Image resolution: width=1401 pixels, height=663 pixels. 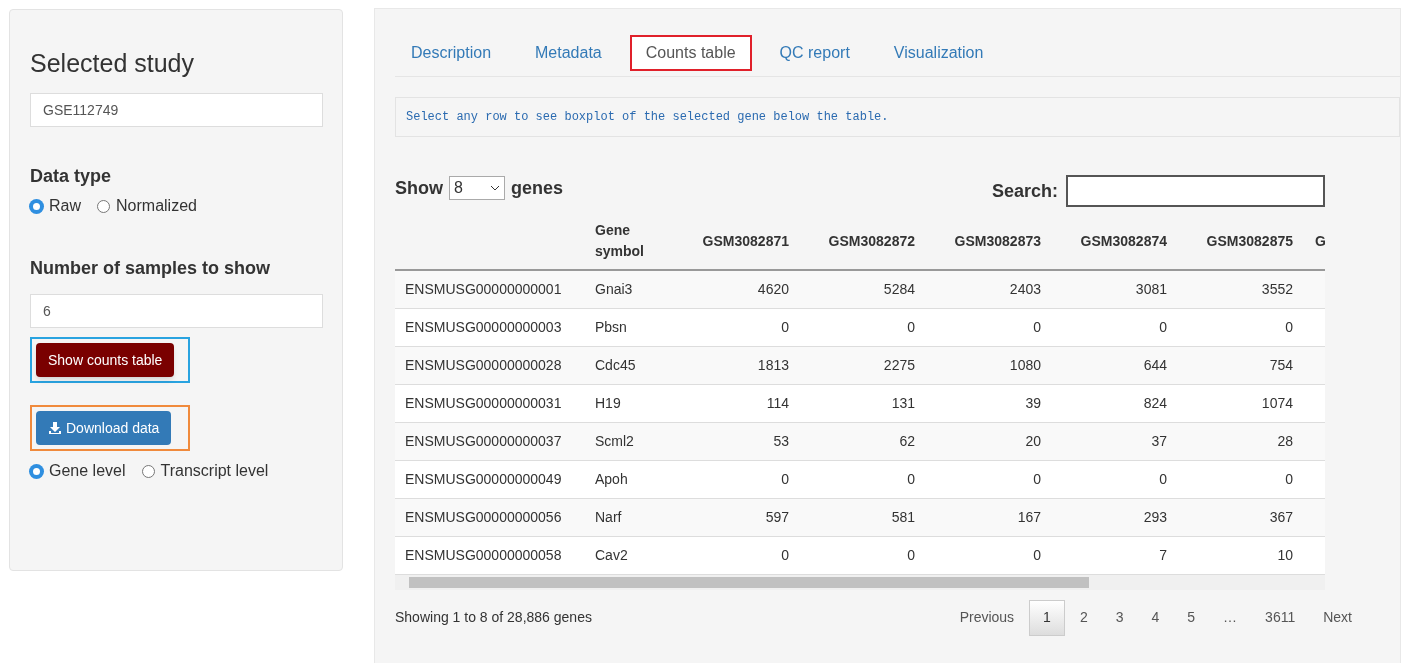 I want to click on page-button: 3611, so click(x=1280, y=617).